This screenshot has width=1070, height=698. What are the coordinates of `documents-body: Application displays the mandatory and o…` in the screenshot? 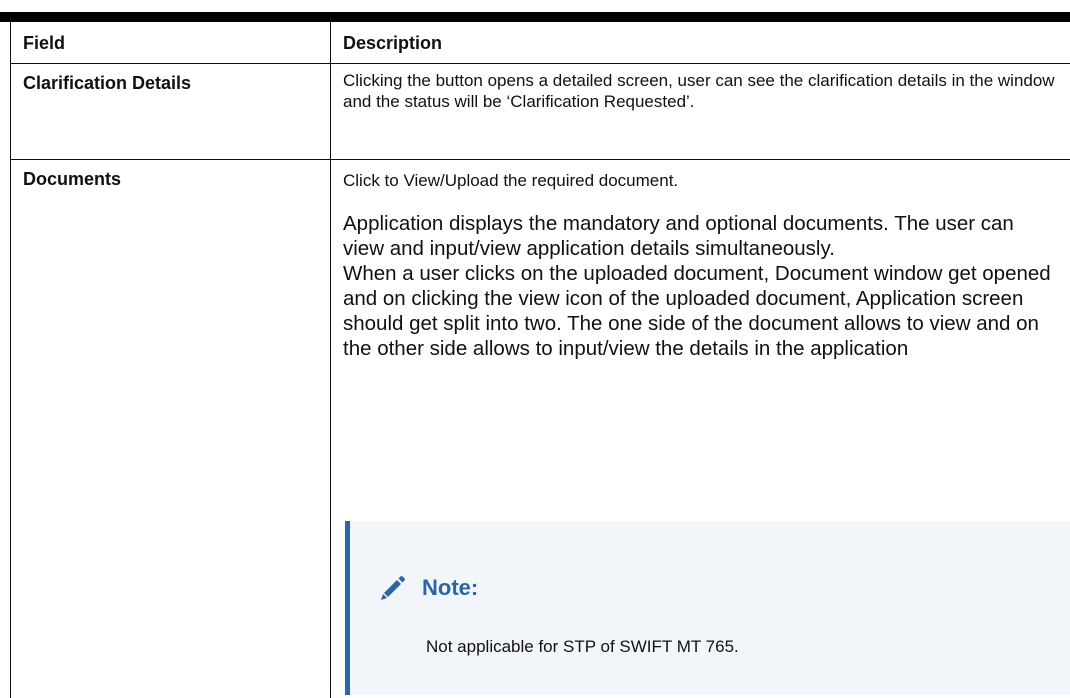 It's located at (700, 286).